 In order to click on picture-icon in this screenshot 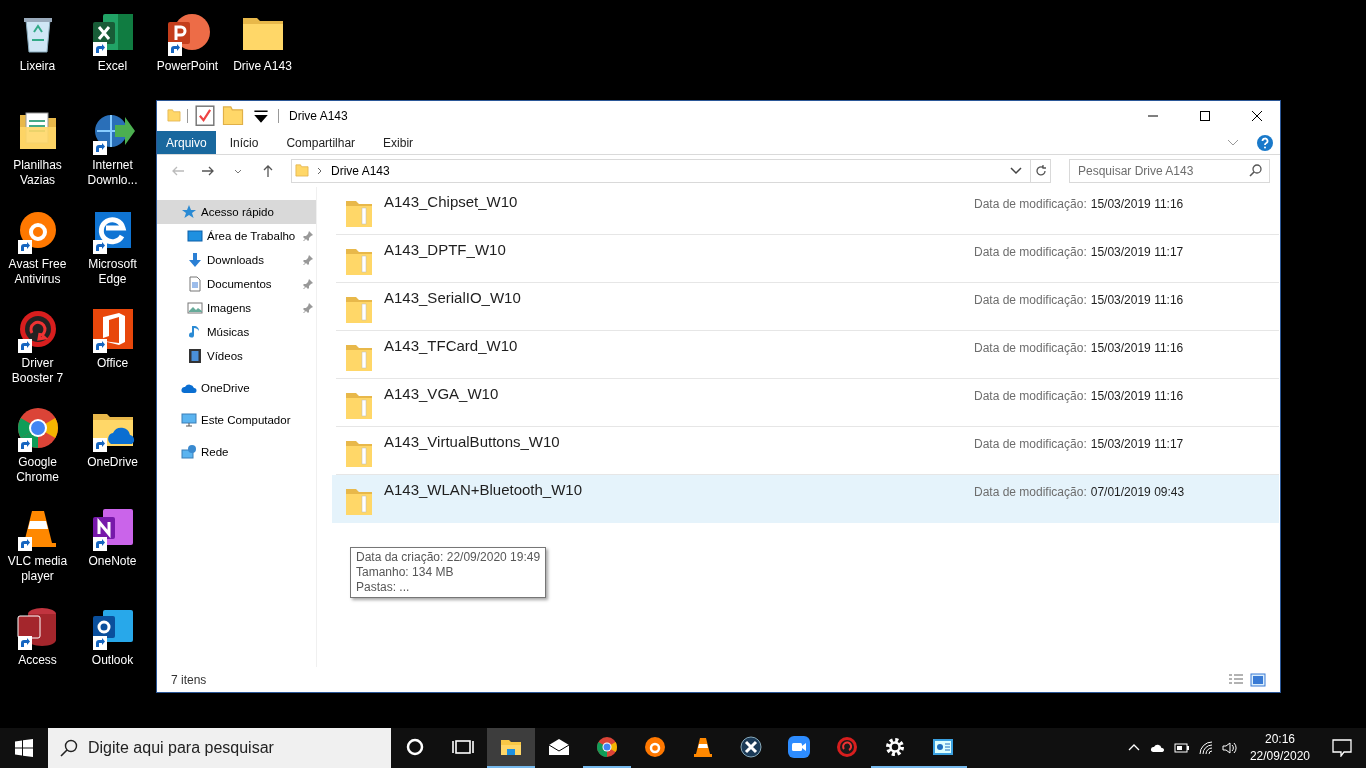, I will do `click(195, 308)`.